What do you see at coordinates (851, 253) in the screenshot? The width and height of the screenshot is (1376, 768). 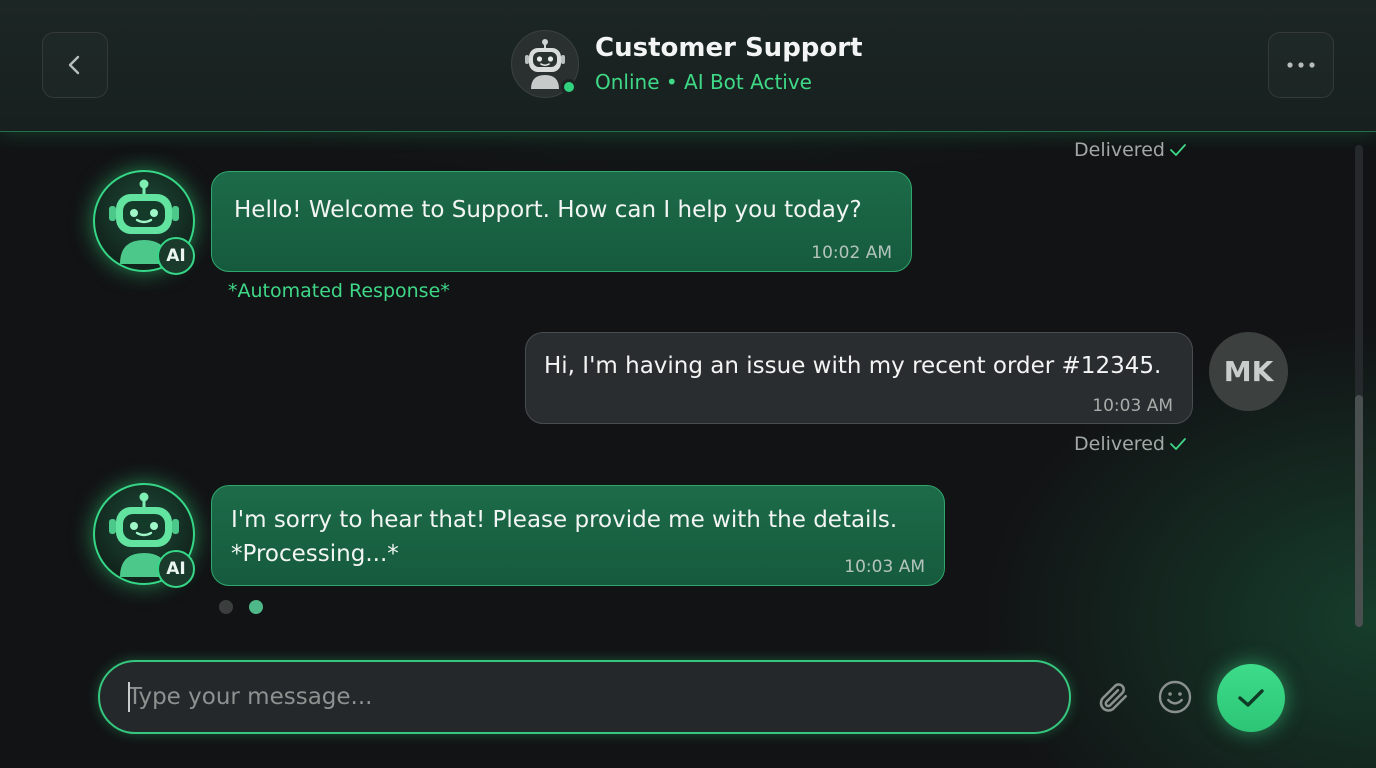 I see `message-timestamp: 10:02 AM` at bounding box center [851, 253].